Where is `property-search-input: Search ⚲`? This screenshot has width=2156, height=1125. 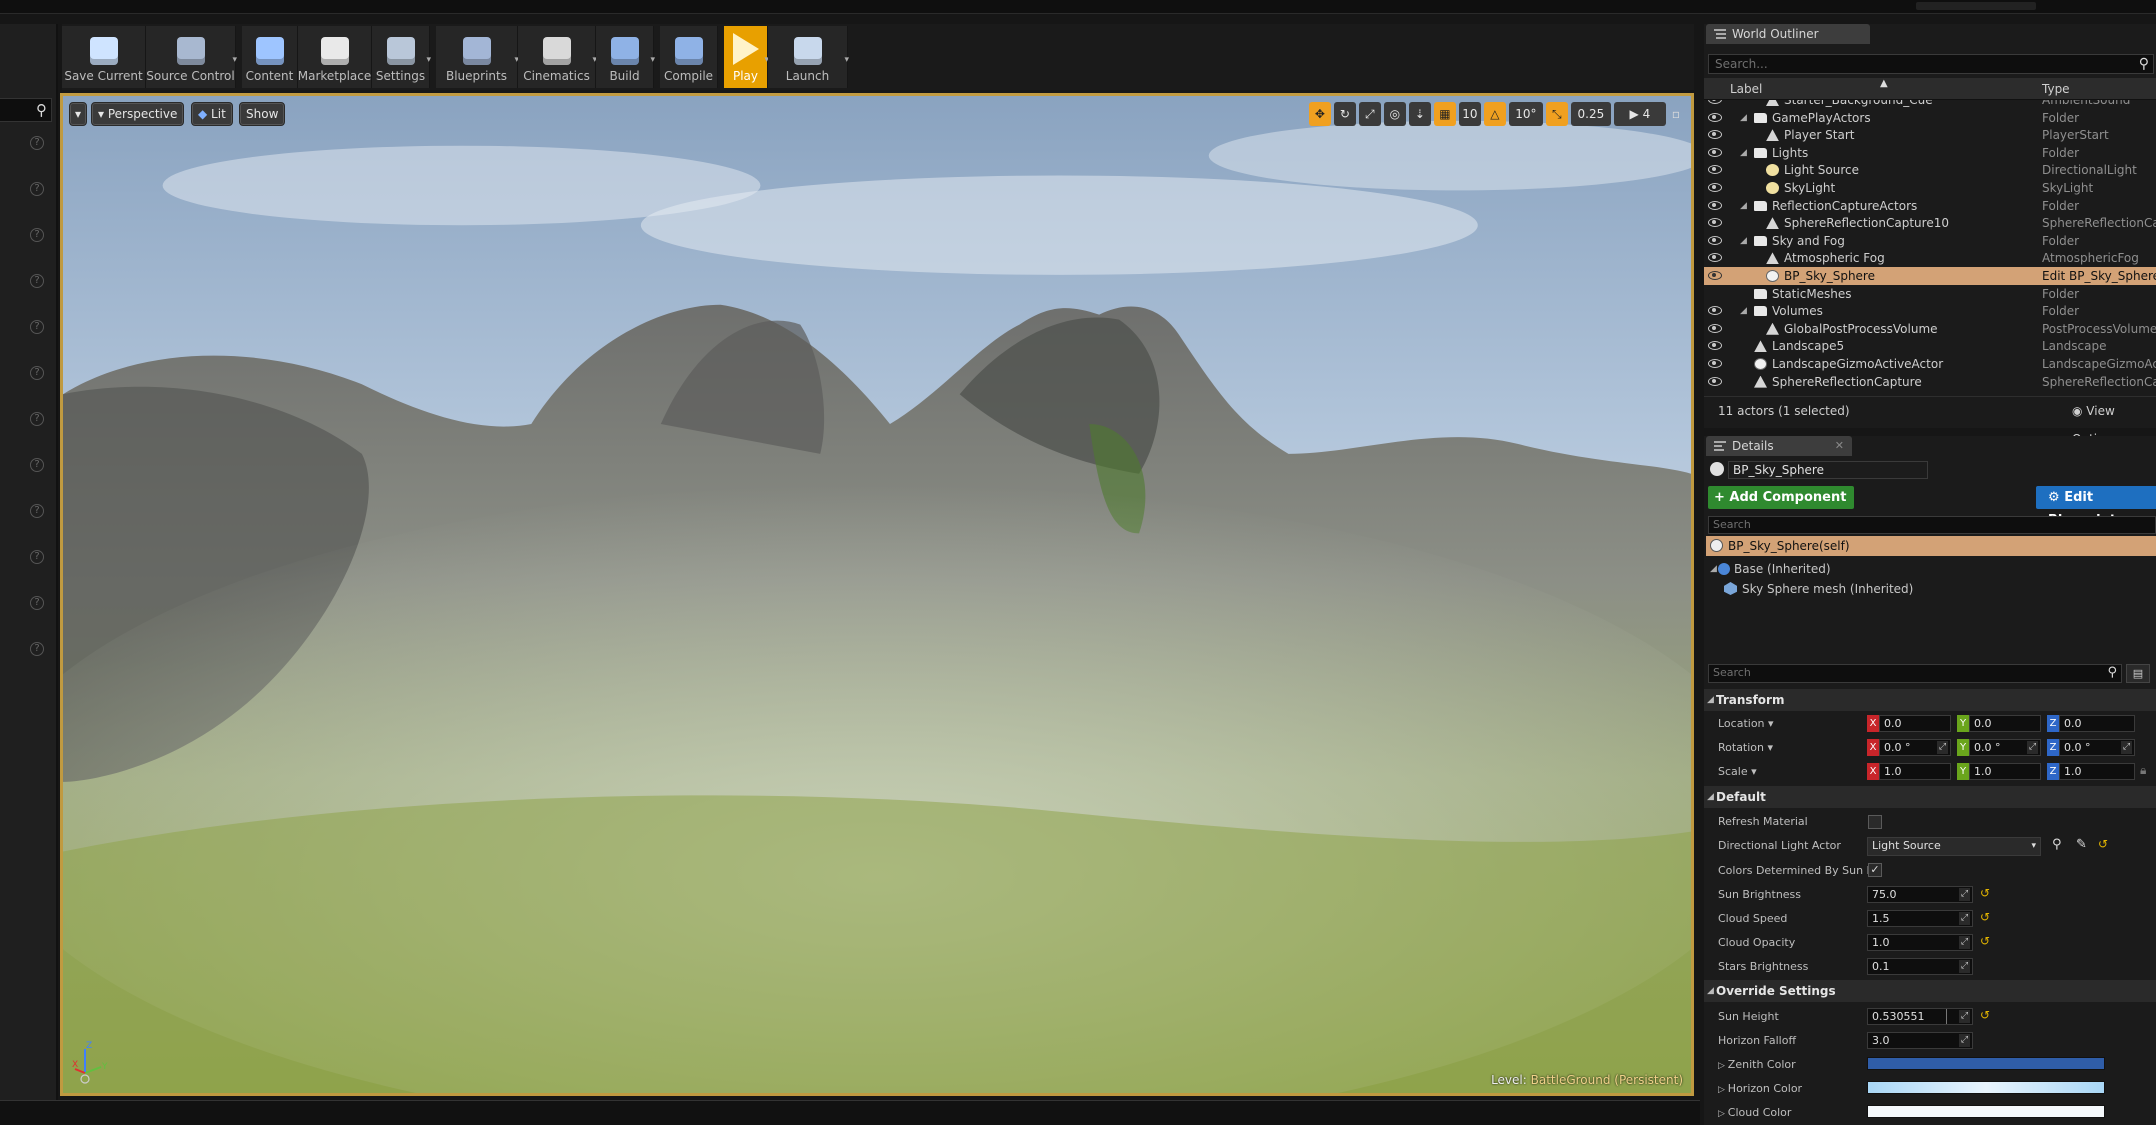
property-search-input: Search ⚲ is located at coordinates (1915, 673).